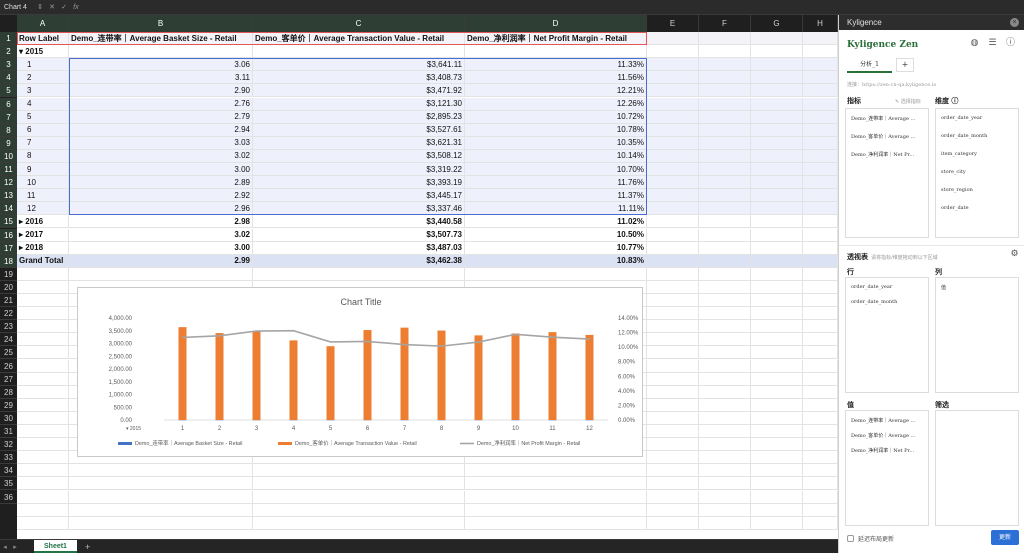  I want to click on cell: $2,895.23, so click(359, 116).